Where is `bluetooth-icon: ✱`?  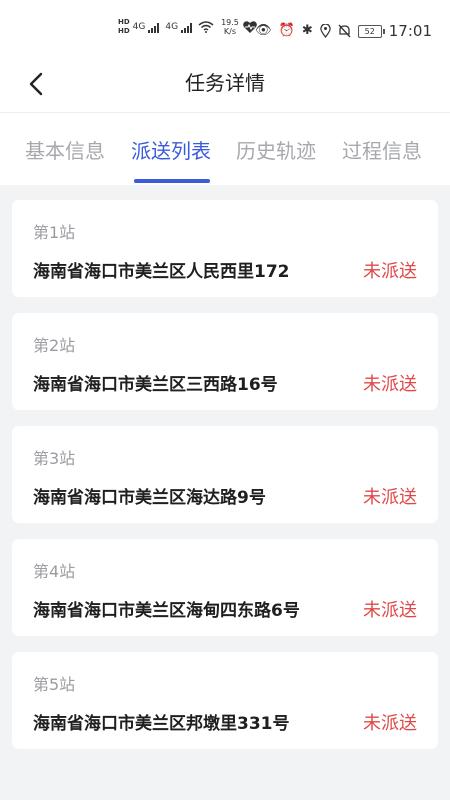
bluetooth-icon: ✱ is located at coordinates (307, 30).